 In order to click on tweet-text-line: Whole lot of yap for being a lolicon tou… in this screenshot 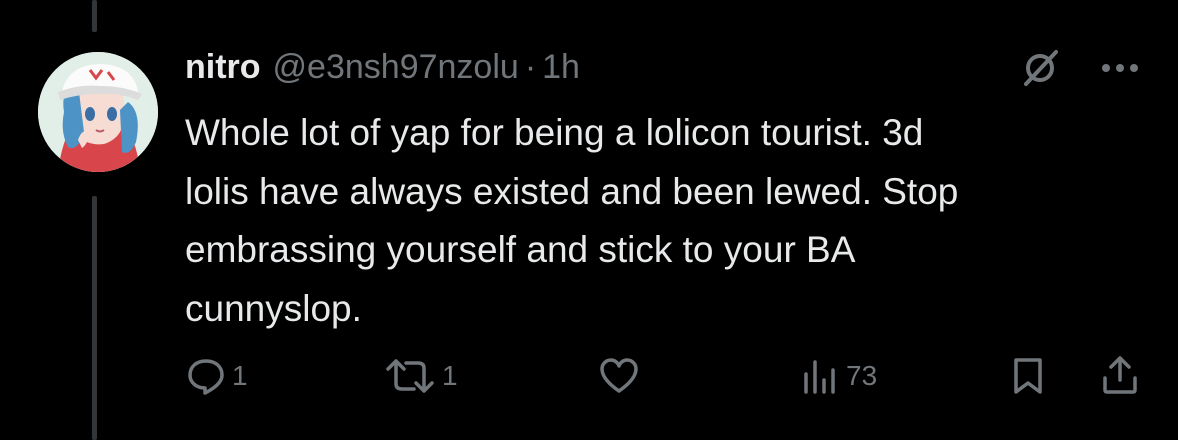, I will do `click(554, 132)`.